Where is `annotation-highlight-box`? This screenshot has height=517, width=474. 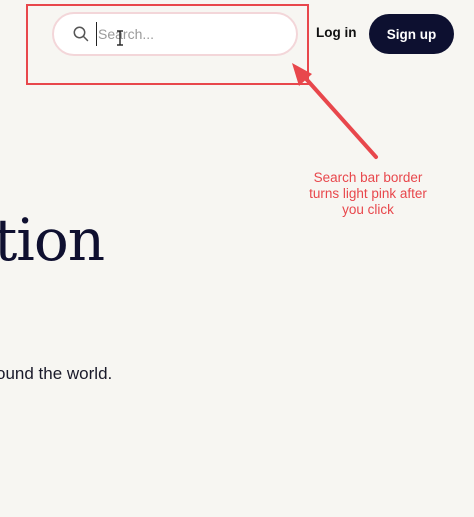 annotation-highlight-box is located at coordinates (167, 44).